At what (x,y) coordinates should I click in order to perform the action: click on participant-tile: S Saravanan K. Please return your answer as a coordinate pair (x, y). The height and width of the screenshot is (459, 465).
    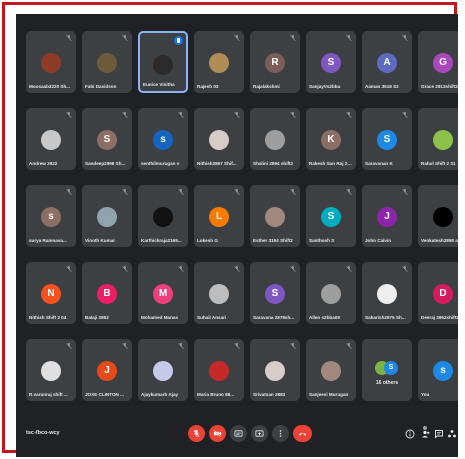
    Looking at the image, I should click on (387, 139).